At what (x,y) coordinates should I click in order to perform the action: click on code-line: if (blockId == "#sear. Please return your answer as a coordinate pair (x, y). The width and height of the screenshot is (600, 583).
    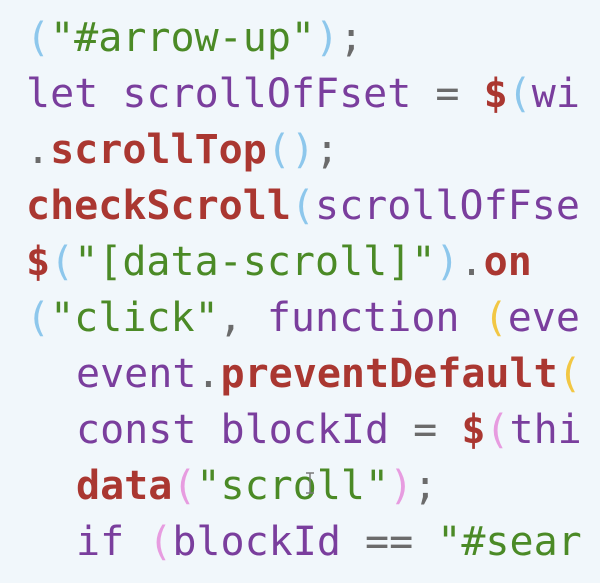
    Looking at the image, I should click on (329, 542).